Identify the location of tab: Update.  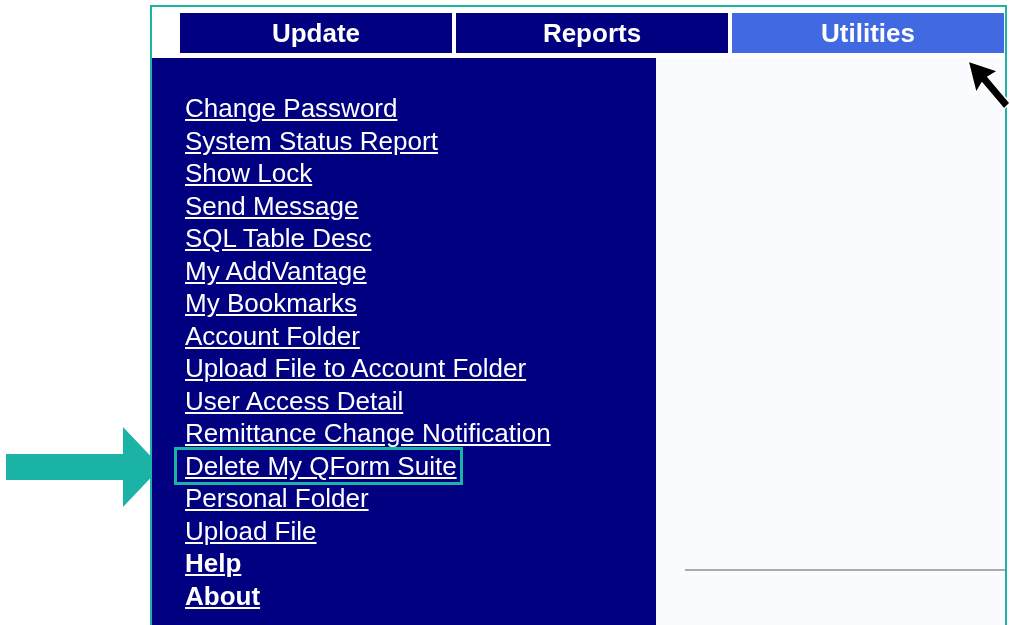
(316, 33).